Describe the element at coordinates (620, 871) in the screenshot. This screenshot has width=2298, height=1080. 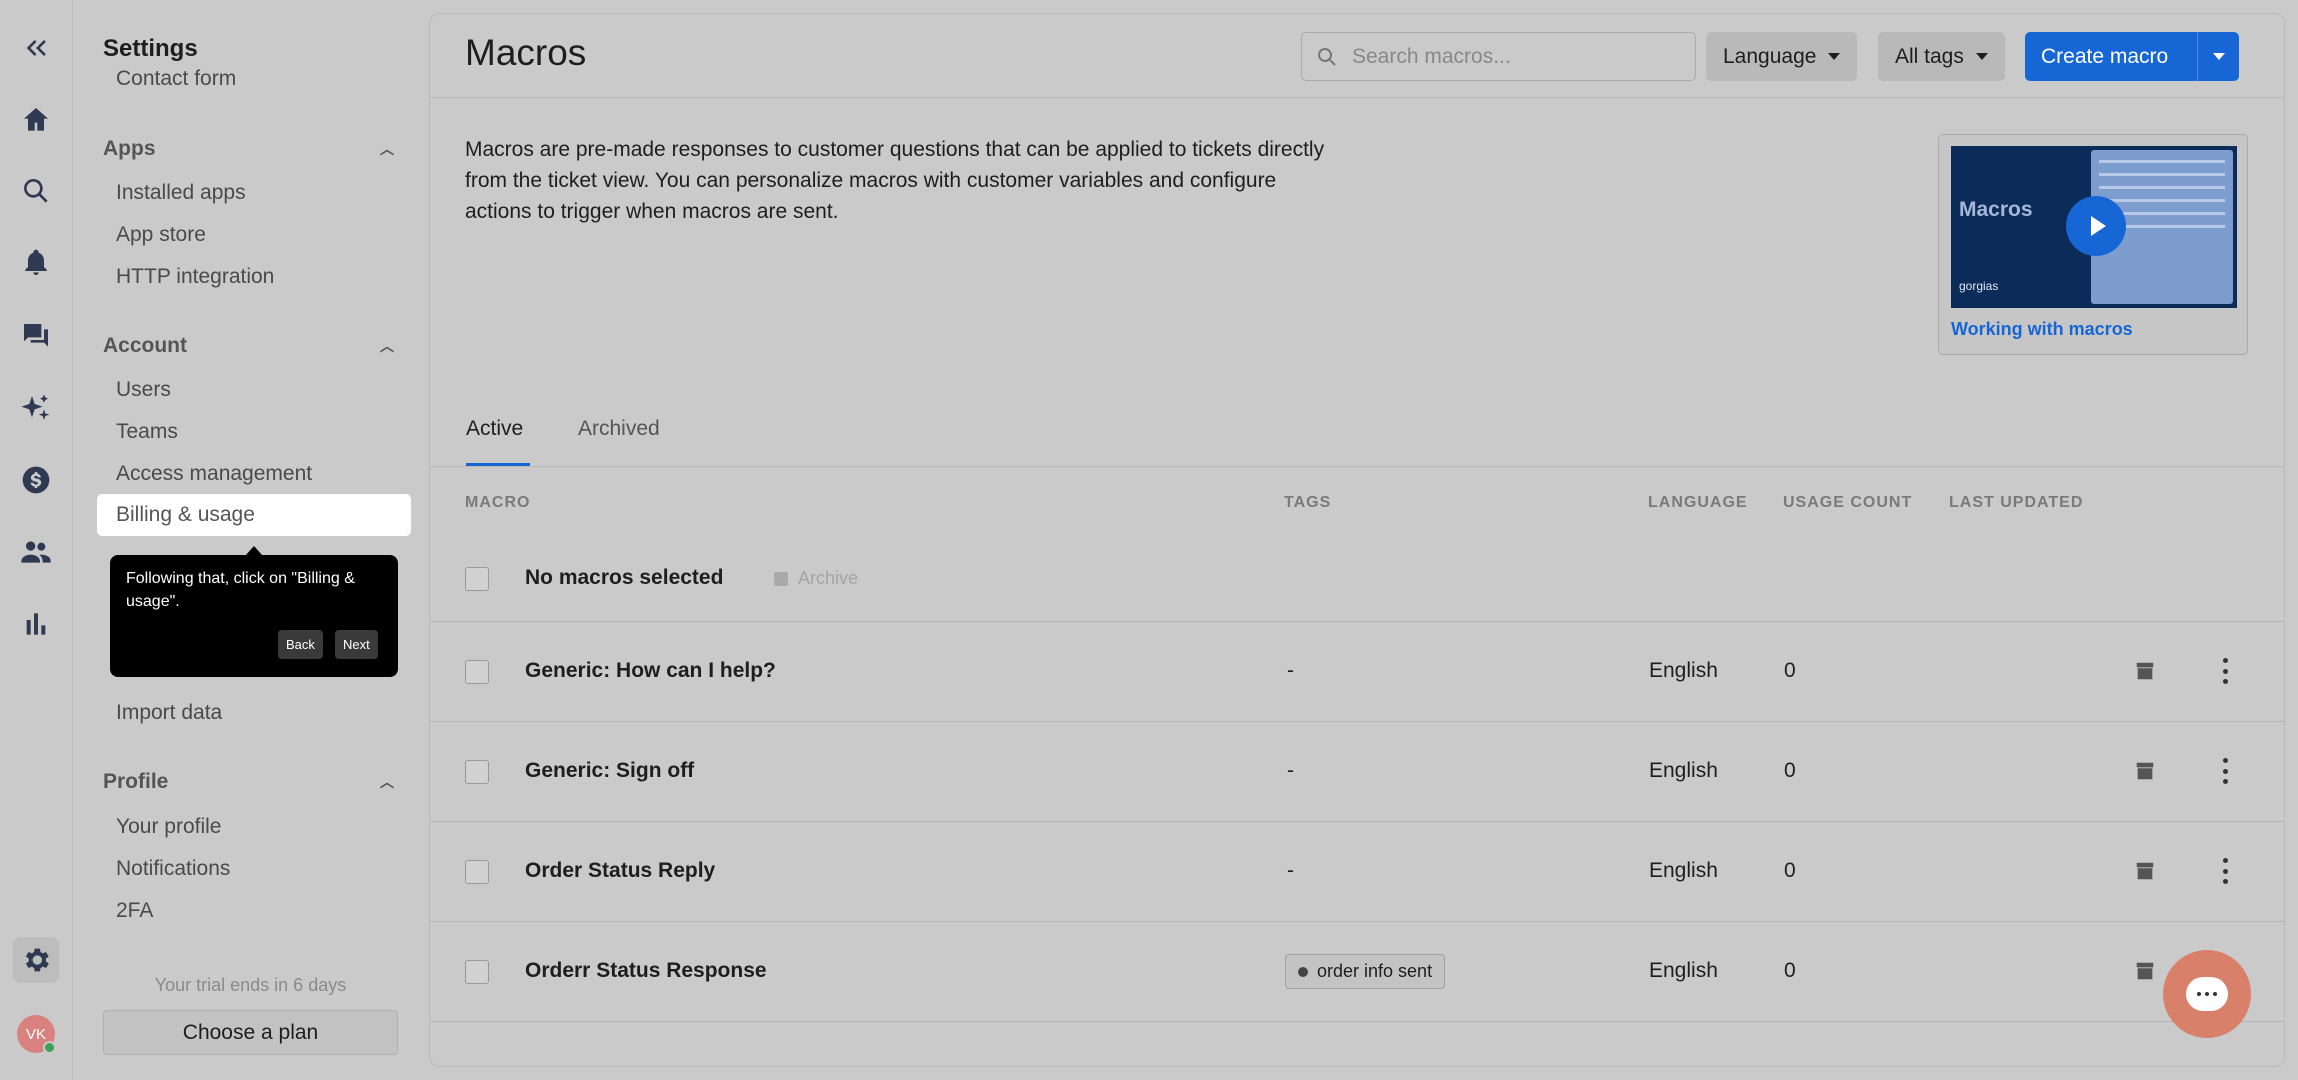
I see `macro-name: Order Status Reply` at that location.